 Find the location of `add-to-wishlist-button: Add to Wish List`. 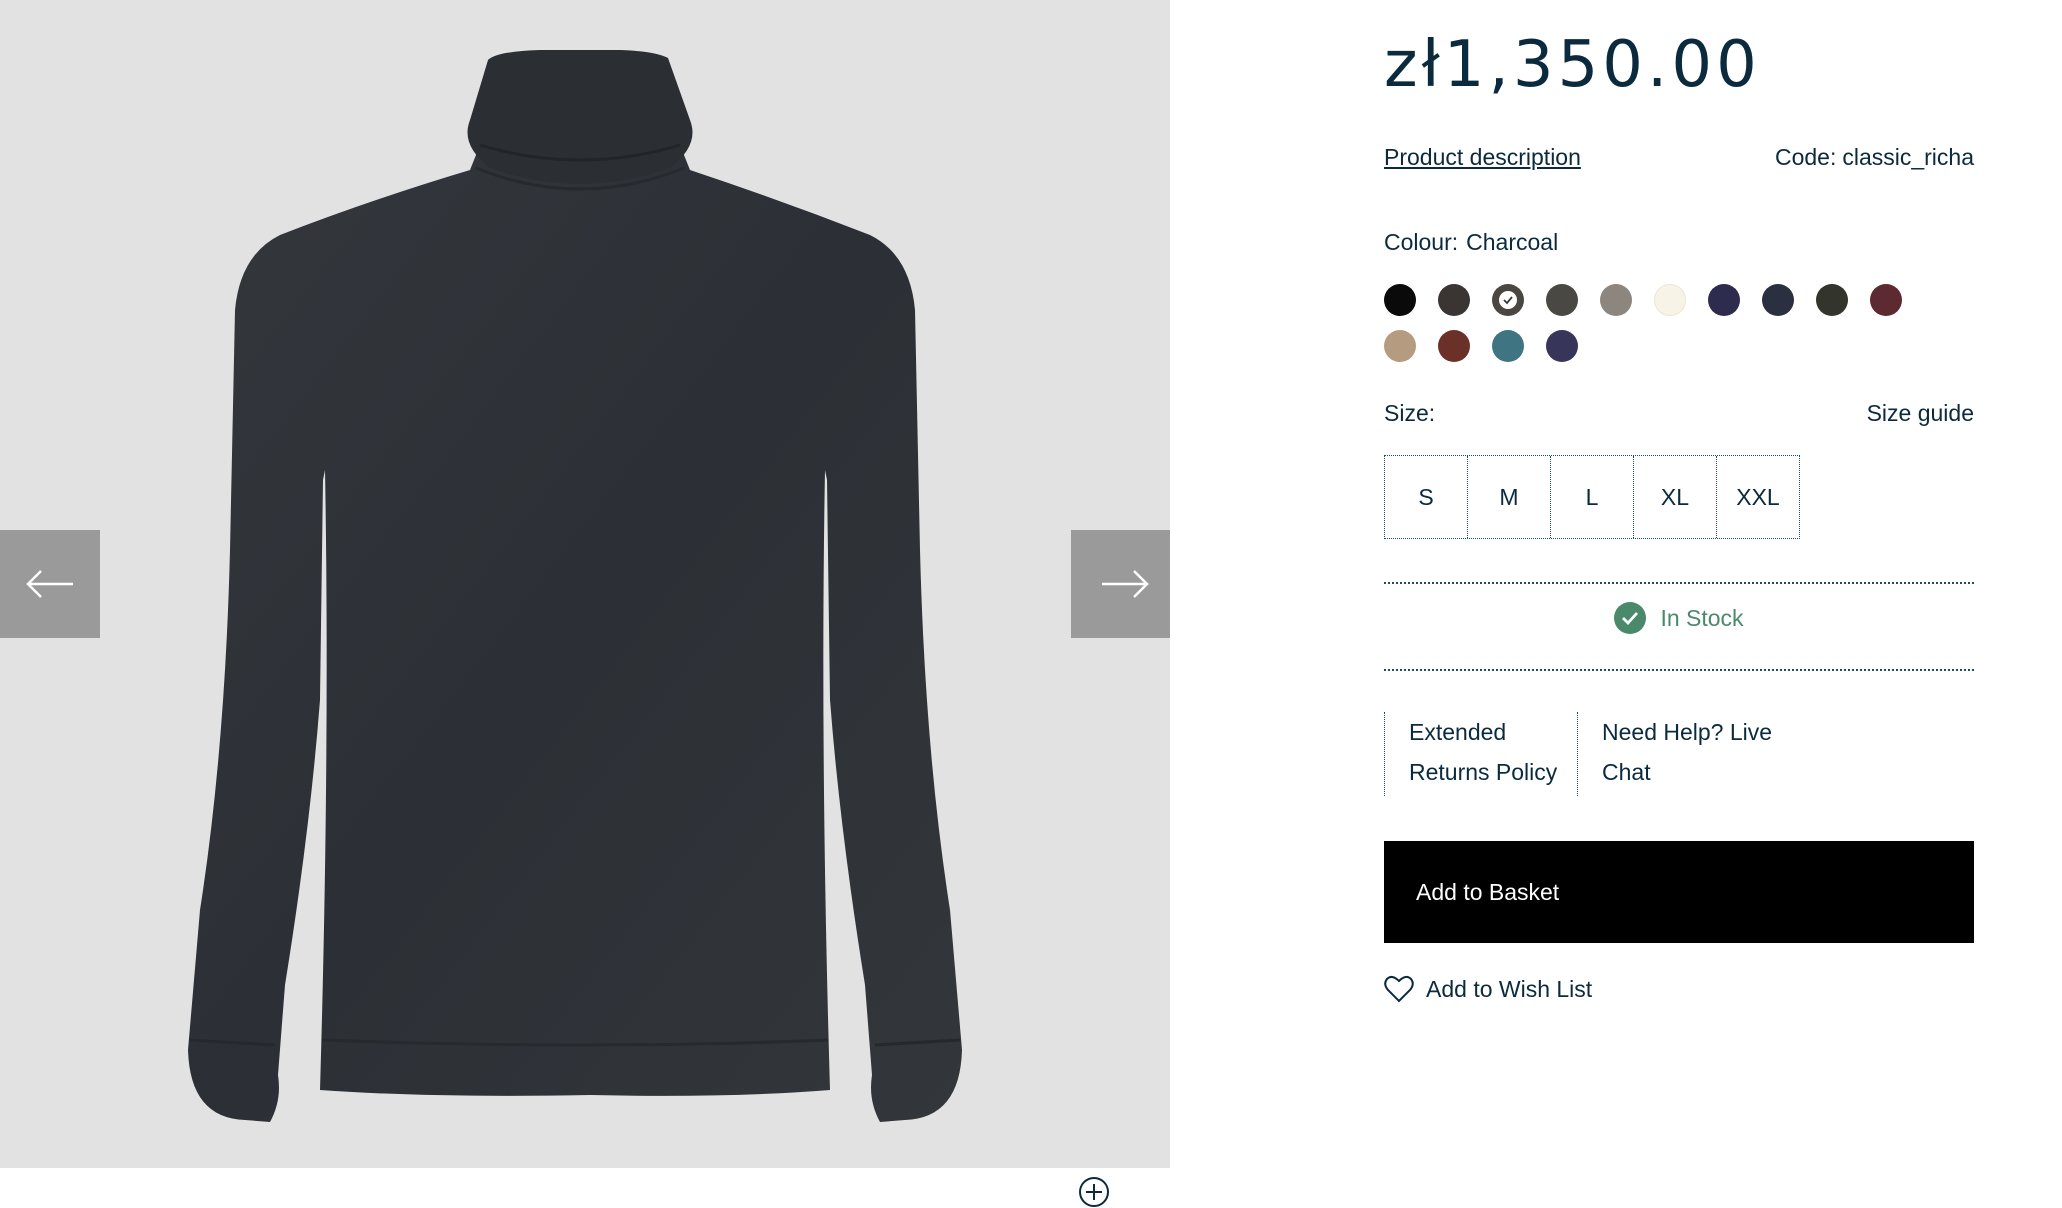

add-to-wishlist-button: Add to Wish List is located at coordinates (1488, 989).